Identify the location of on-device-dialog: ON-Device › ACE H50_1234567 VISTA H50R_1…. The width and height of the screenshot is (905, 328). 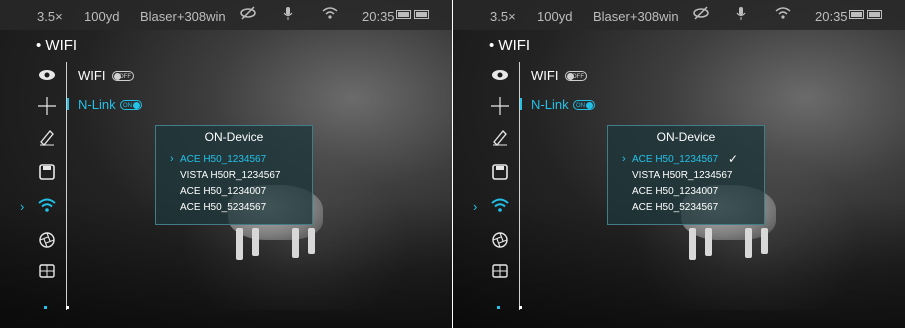
(234, 175).